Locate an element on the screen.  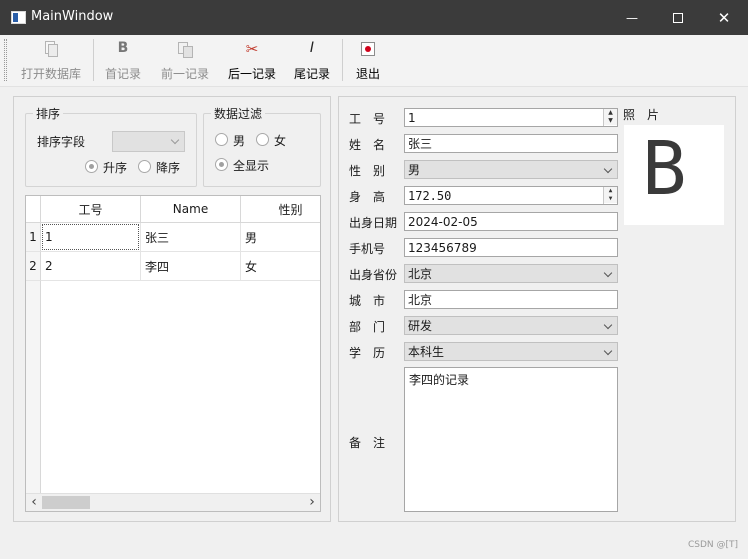
photo-label: 照 片 is located at coordinates (641, 115).